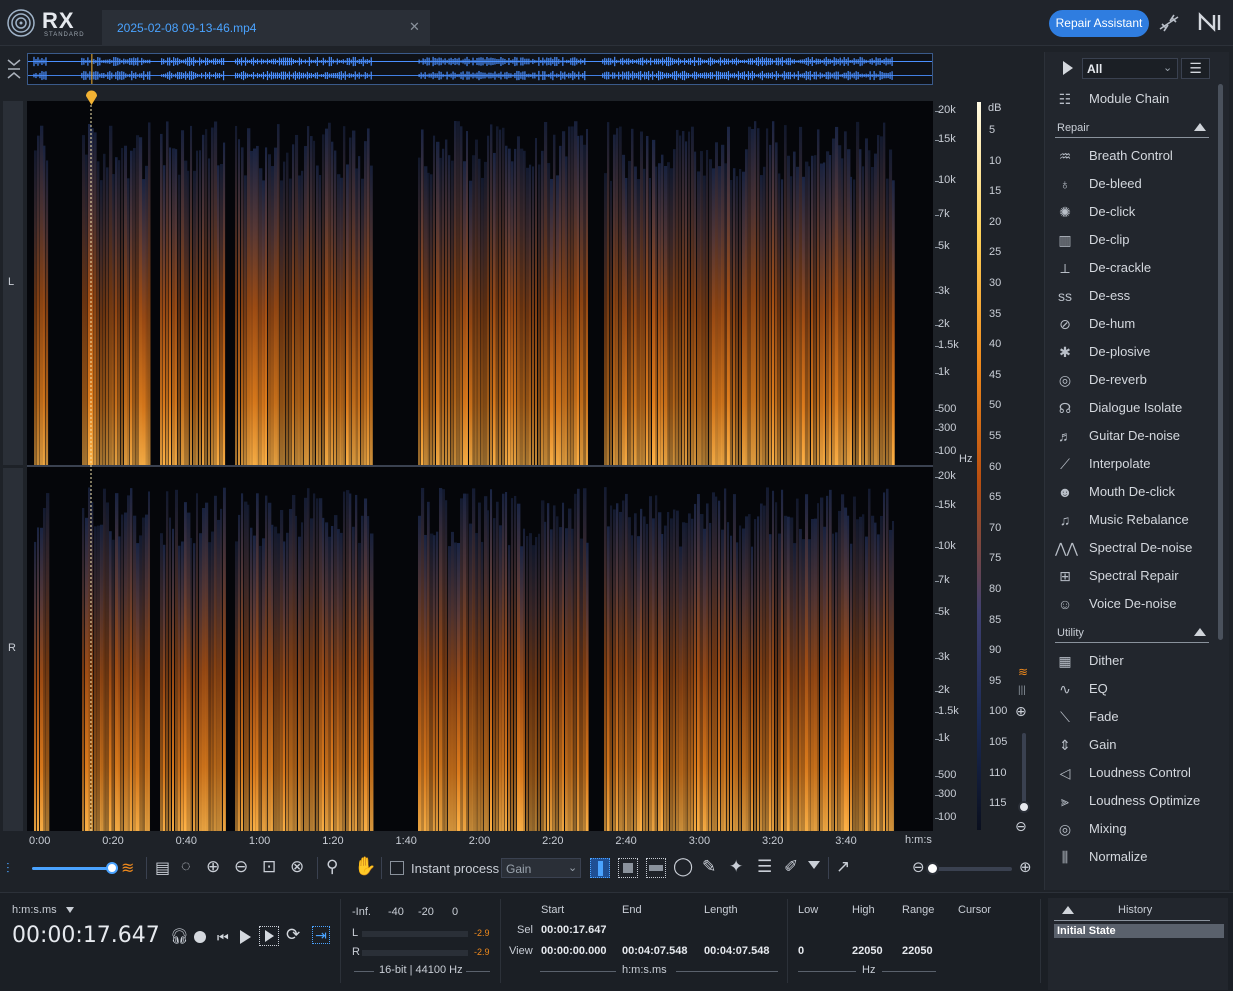 The height and width of the screenshot is (991, 1233). Describe the element at coordinates (1211, 22) in the screenshot. I see `ni-logo-icon` at that location.